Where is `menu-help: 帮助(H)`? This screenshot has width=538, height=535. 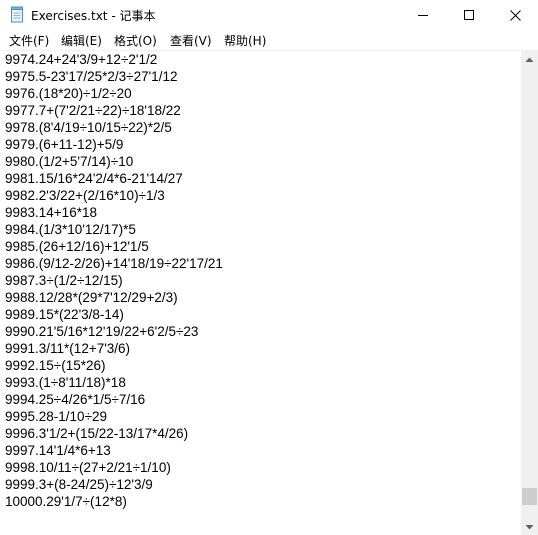 menu-help: 帮助(H) is located at coordinates (245, 40).